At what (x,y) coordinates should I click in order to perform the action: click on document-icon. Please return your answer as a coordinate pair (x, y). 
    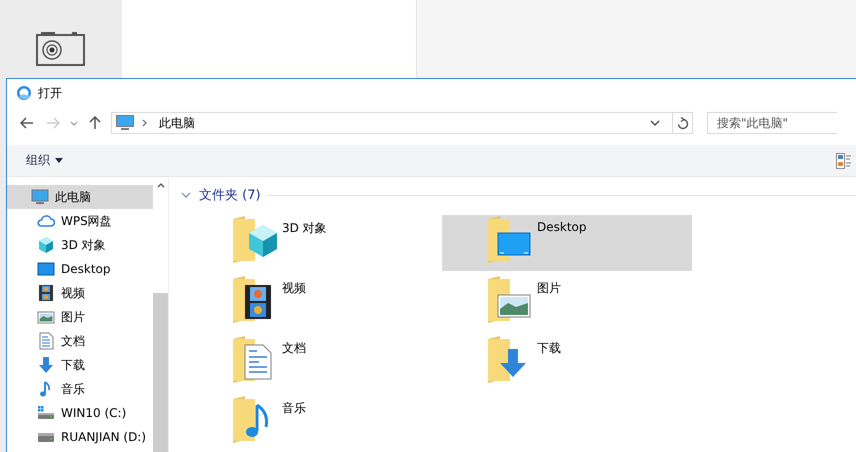
    Looking at the image, I should click on (46, 341).